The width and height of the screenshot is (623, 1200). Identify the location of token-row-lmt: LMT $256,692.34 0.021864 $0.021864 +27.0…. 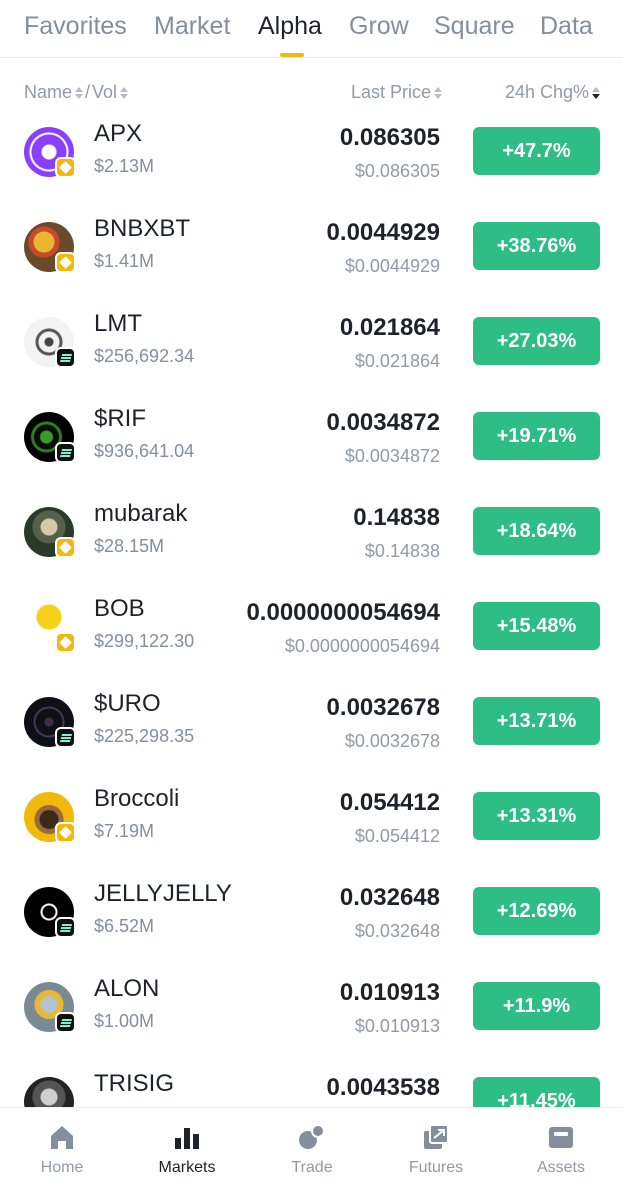
(311, 349).